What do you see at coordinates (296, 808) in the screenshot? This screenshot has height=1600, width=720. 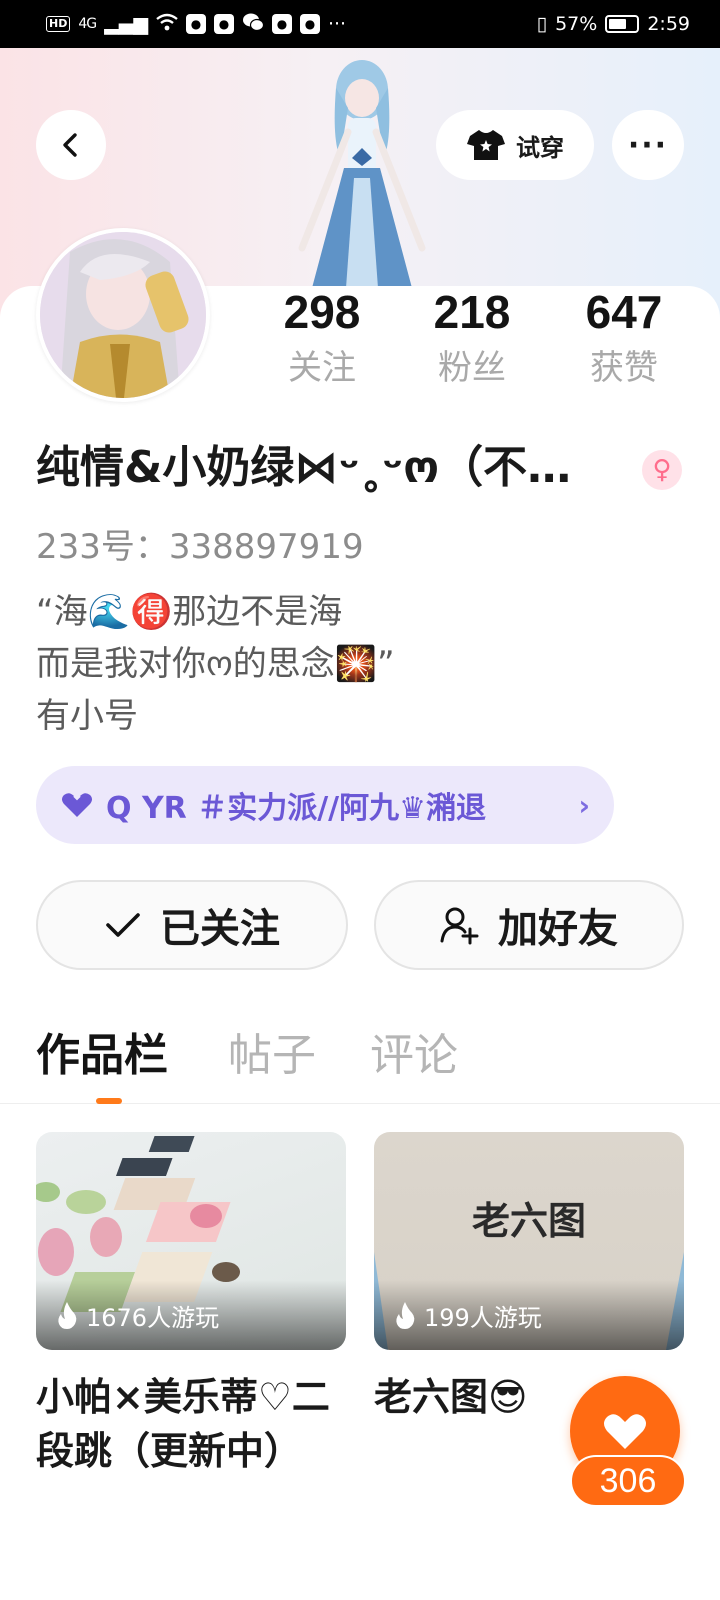 I see `group-tag-text: Q YR ＃实力派//阿九♛潲退` at bounding box center [296, 808].